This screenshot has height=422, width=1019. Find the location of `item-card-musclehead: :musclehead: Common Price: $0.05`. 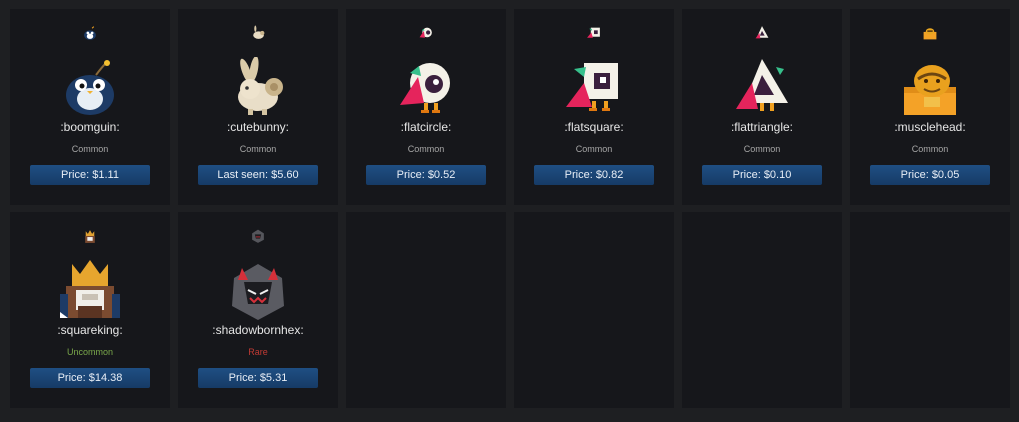

item-card-musclehead: :musclehead: Common Price: $0.05 is located at coordinates (930, 107).